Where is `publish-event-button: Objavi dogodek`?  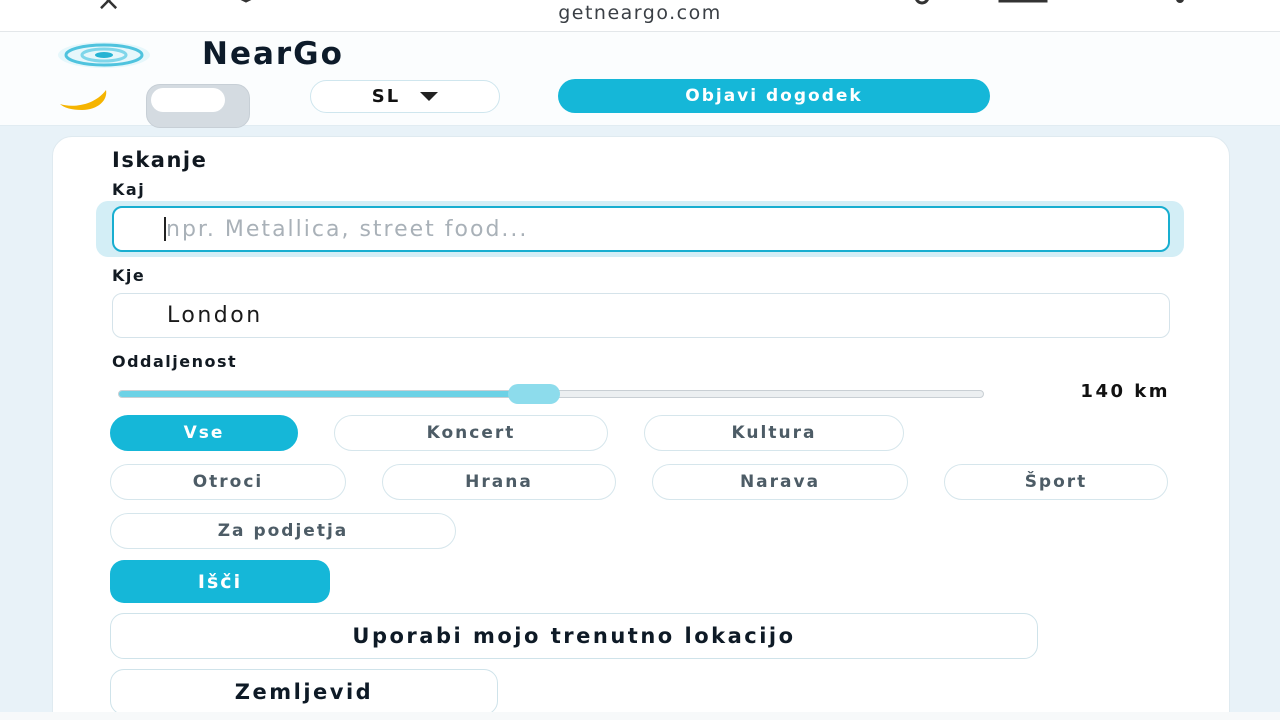 publish-event-button: Objavi dogodek is located at coordinates (774, 96).